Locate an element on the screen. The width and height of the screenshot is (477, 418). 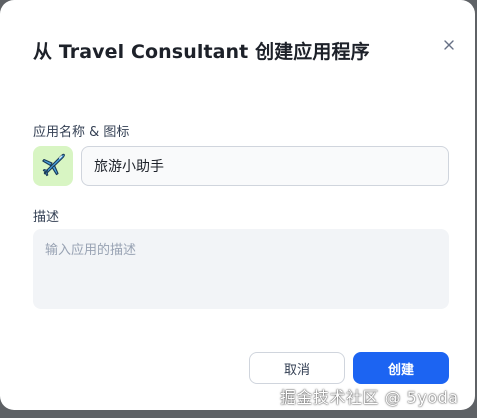
app-name-value: 旅游小助手 is located at coordinates (129, 167).